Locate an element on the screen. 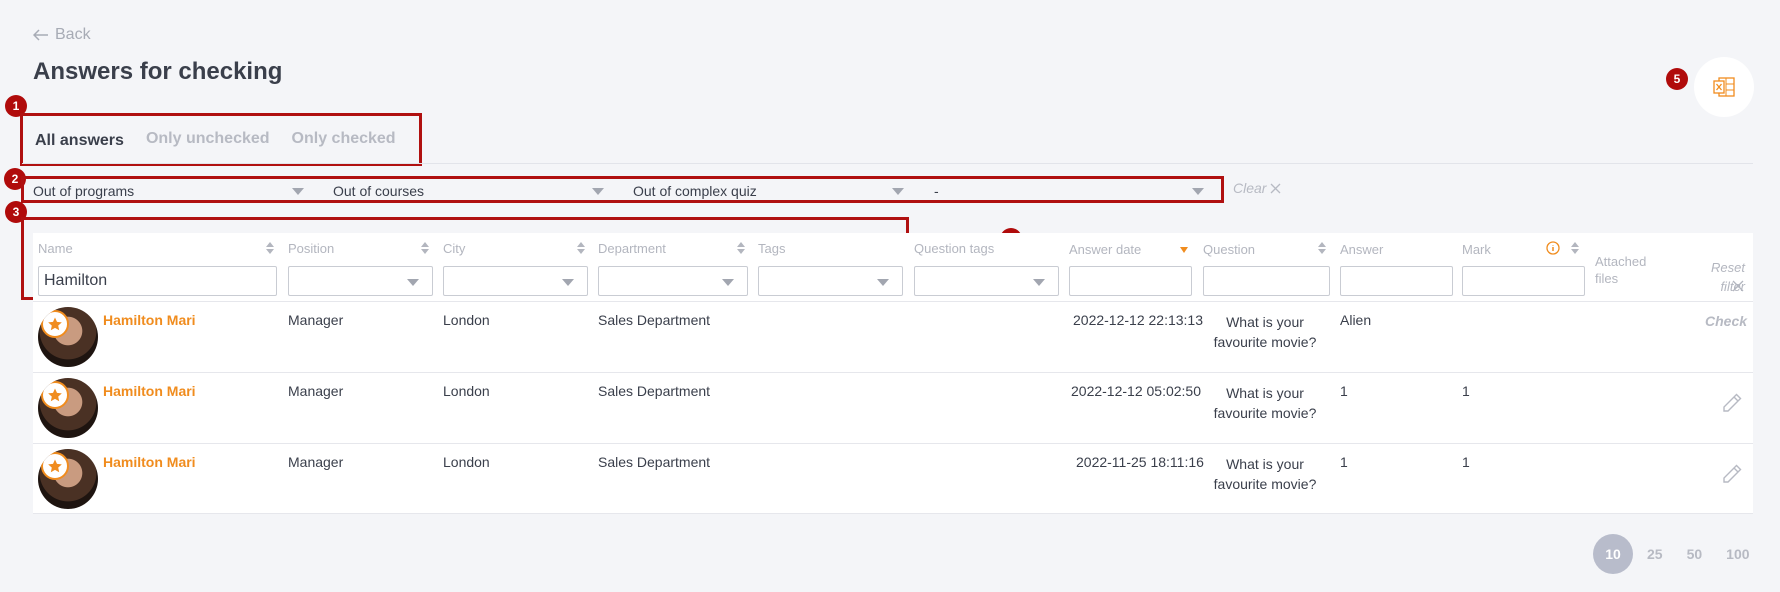  answer-date-filter-input is located at coordinates (1130, 281).